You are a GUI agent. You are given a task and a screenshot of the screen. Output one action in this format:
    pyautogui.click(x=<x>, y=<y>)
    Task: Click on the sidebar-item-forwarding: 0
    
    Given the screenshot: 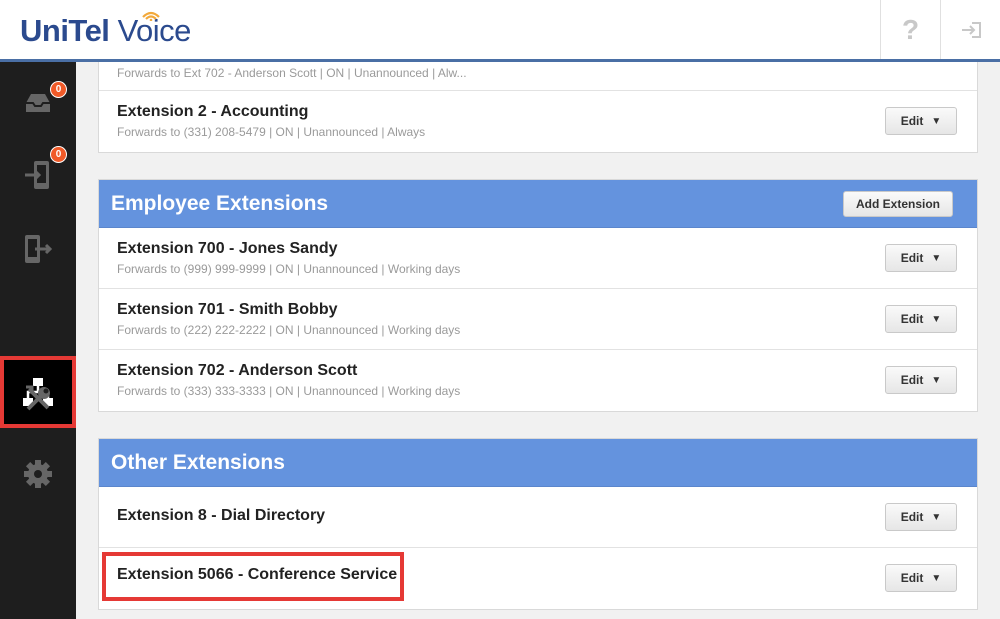 What is the action you would take?
    pyautogui.click(x=38, y=175)
    